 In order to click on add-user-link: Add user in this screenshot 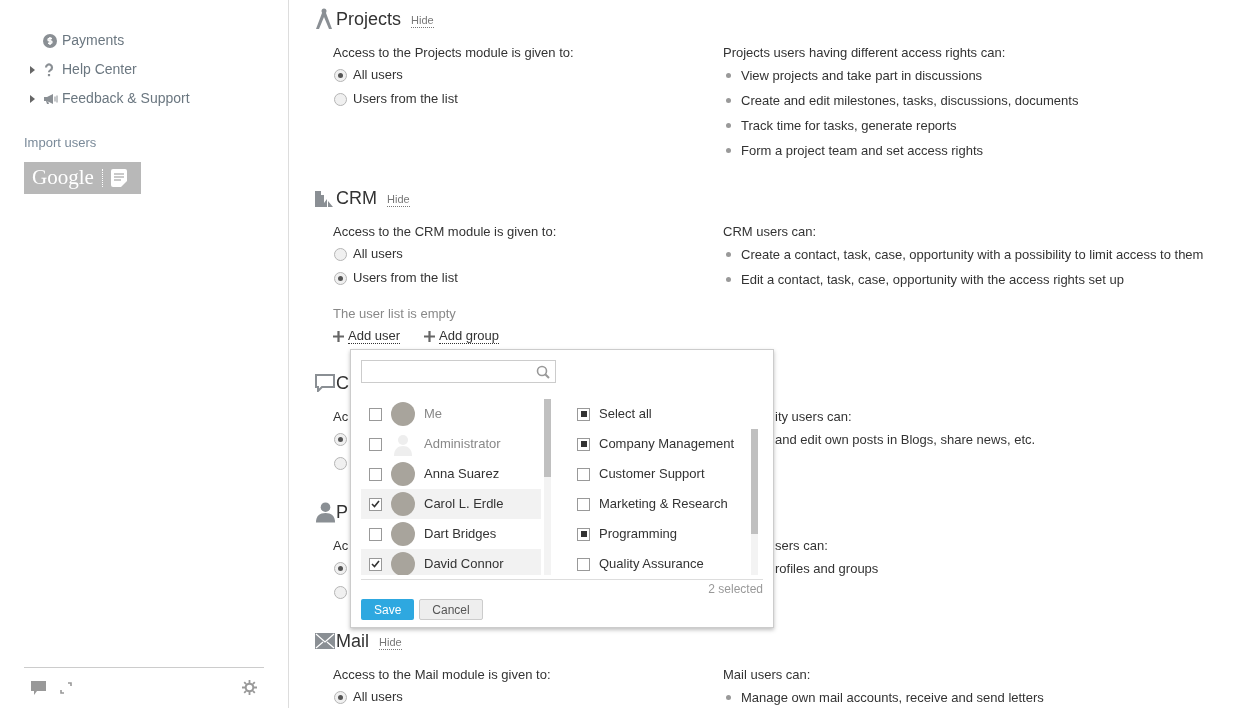, I will do `click(374, 336)`.